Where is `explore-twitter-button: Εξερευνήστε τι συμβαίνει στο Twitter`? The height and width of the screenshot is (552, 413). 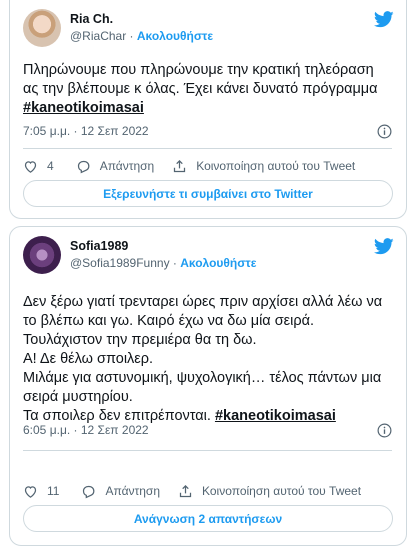
explore-twitter-button: Εξερευνήστε τι συμβαίνει στο Twitter is located at coordinates (208, 193).